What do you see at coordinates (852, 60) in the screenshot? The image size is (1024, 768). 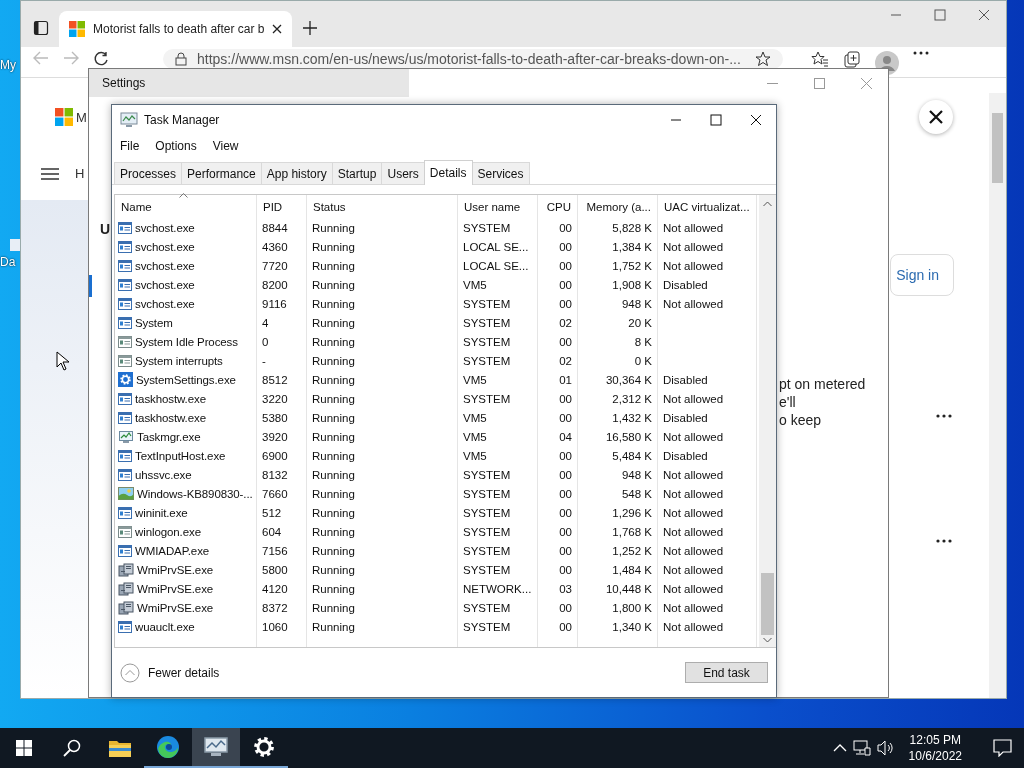 I see `collections-icon` at bounding box center [852, 60].